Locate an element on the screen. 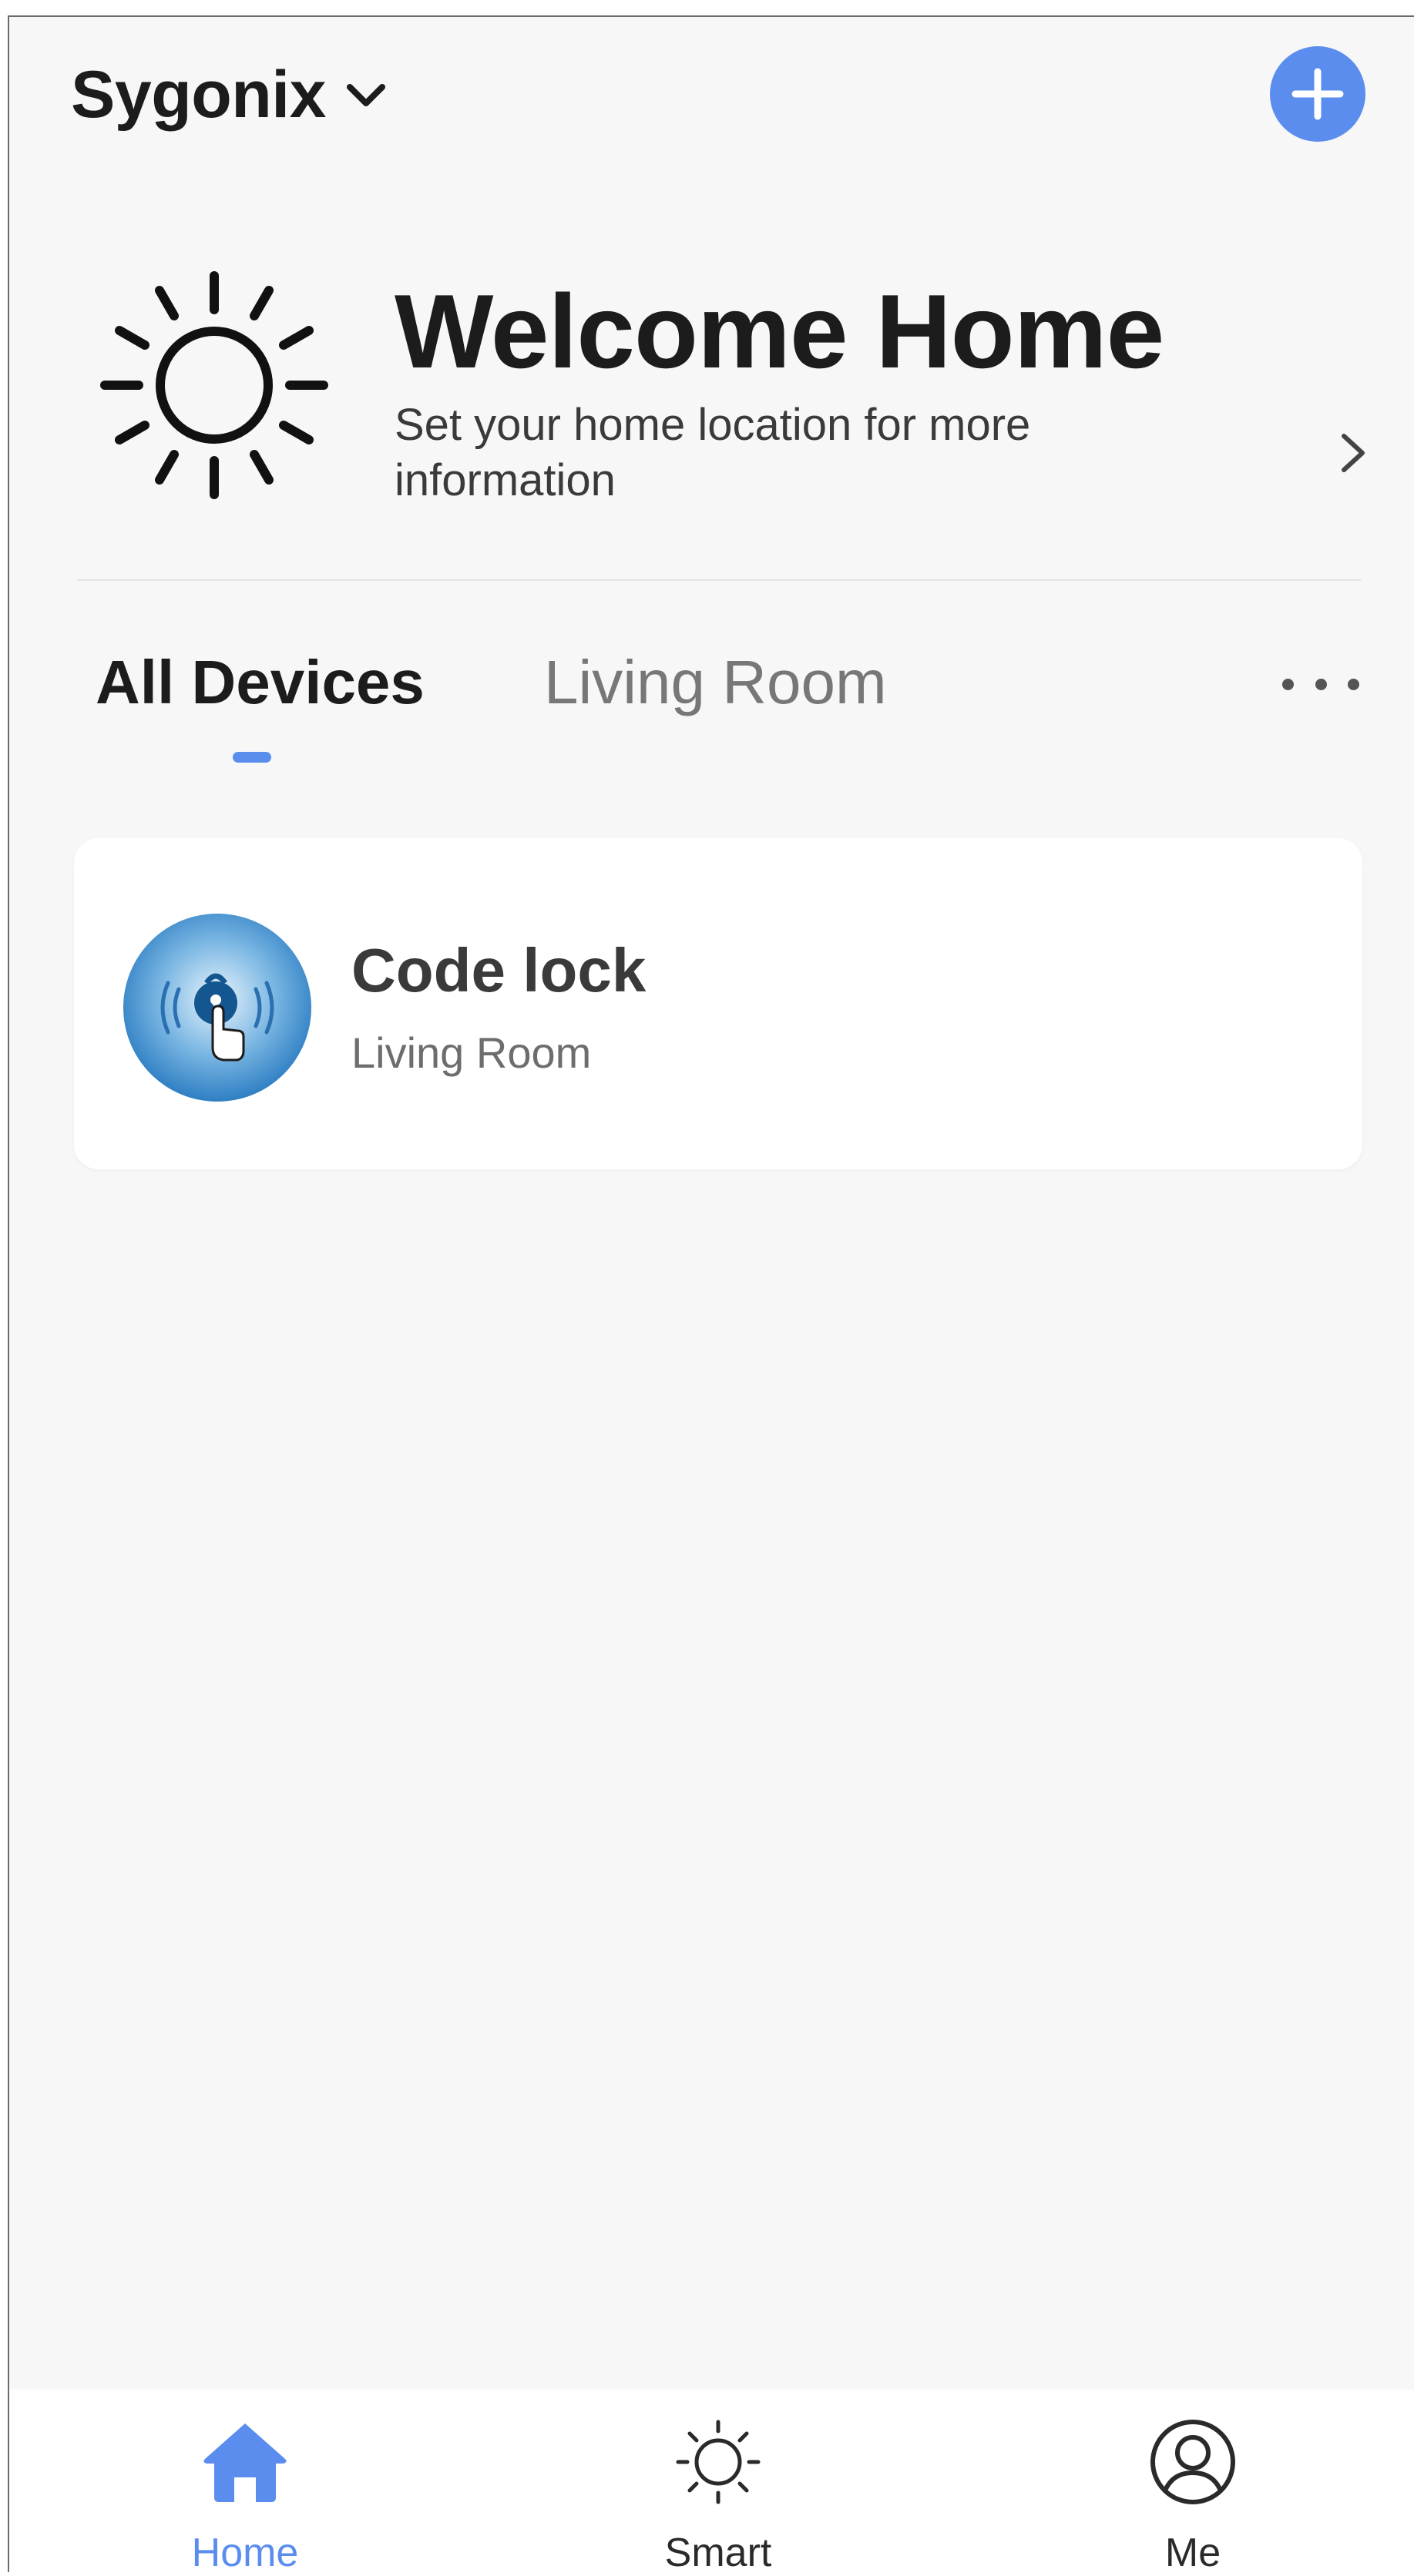 The height and width of the screenshot is (2576, 1414). nav-home-label: Home is located at coordinates (245, 2553).